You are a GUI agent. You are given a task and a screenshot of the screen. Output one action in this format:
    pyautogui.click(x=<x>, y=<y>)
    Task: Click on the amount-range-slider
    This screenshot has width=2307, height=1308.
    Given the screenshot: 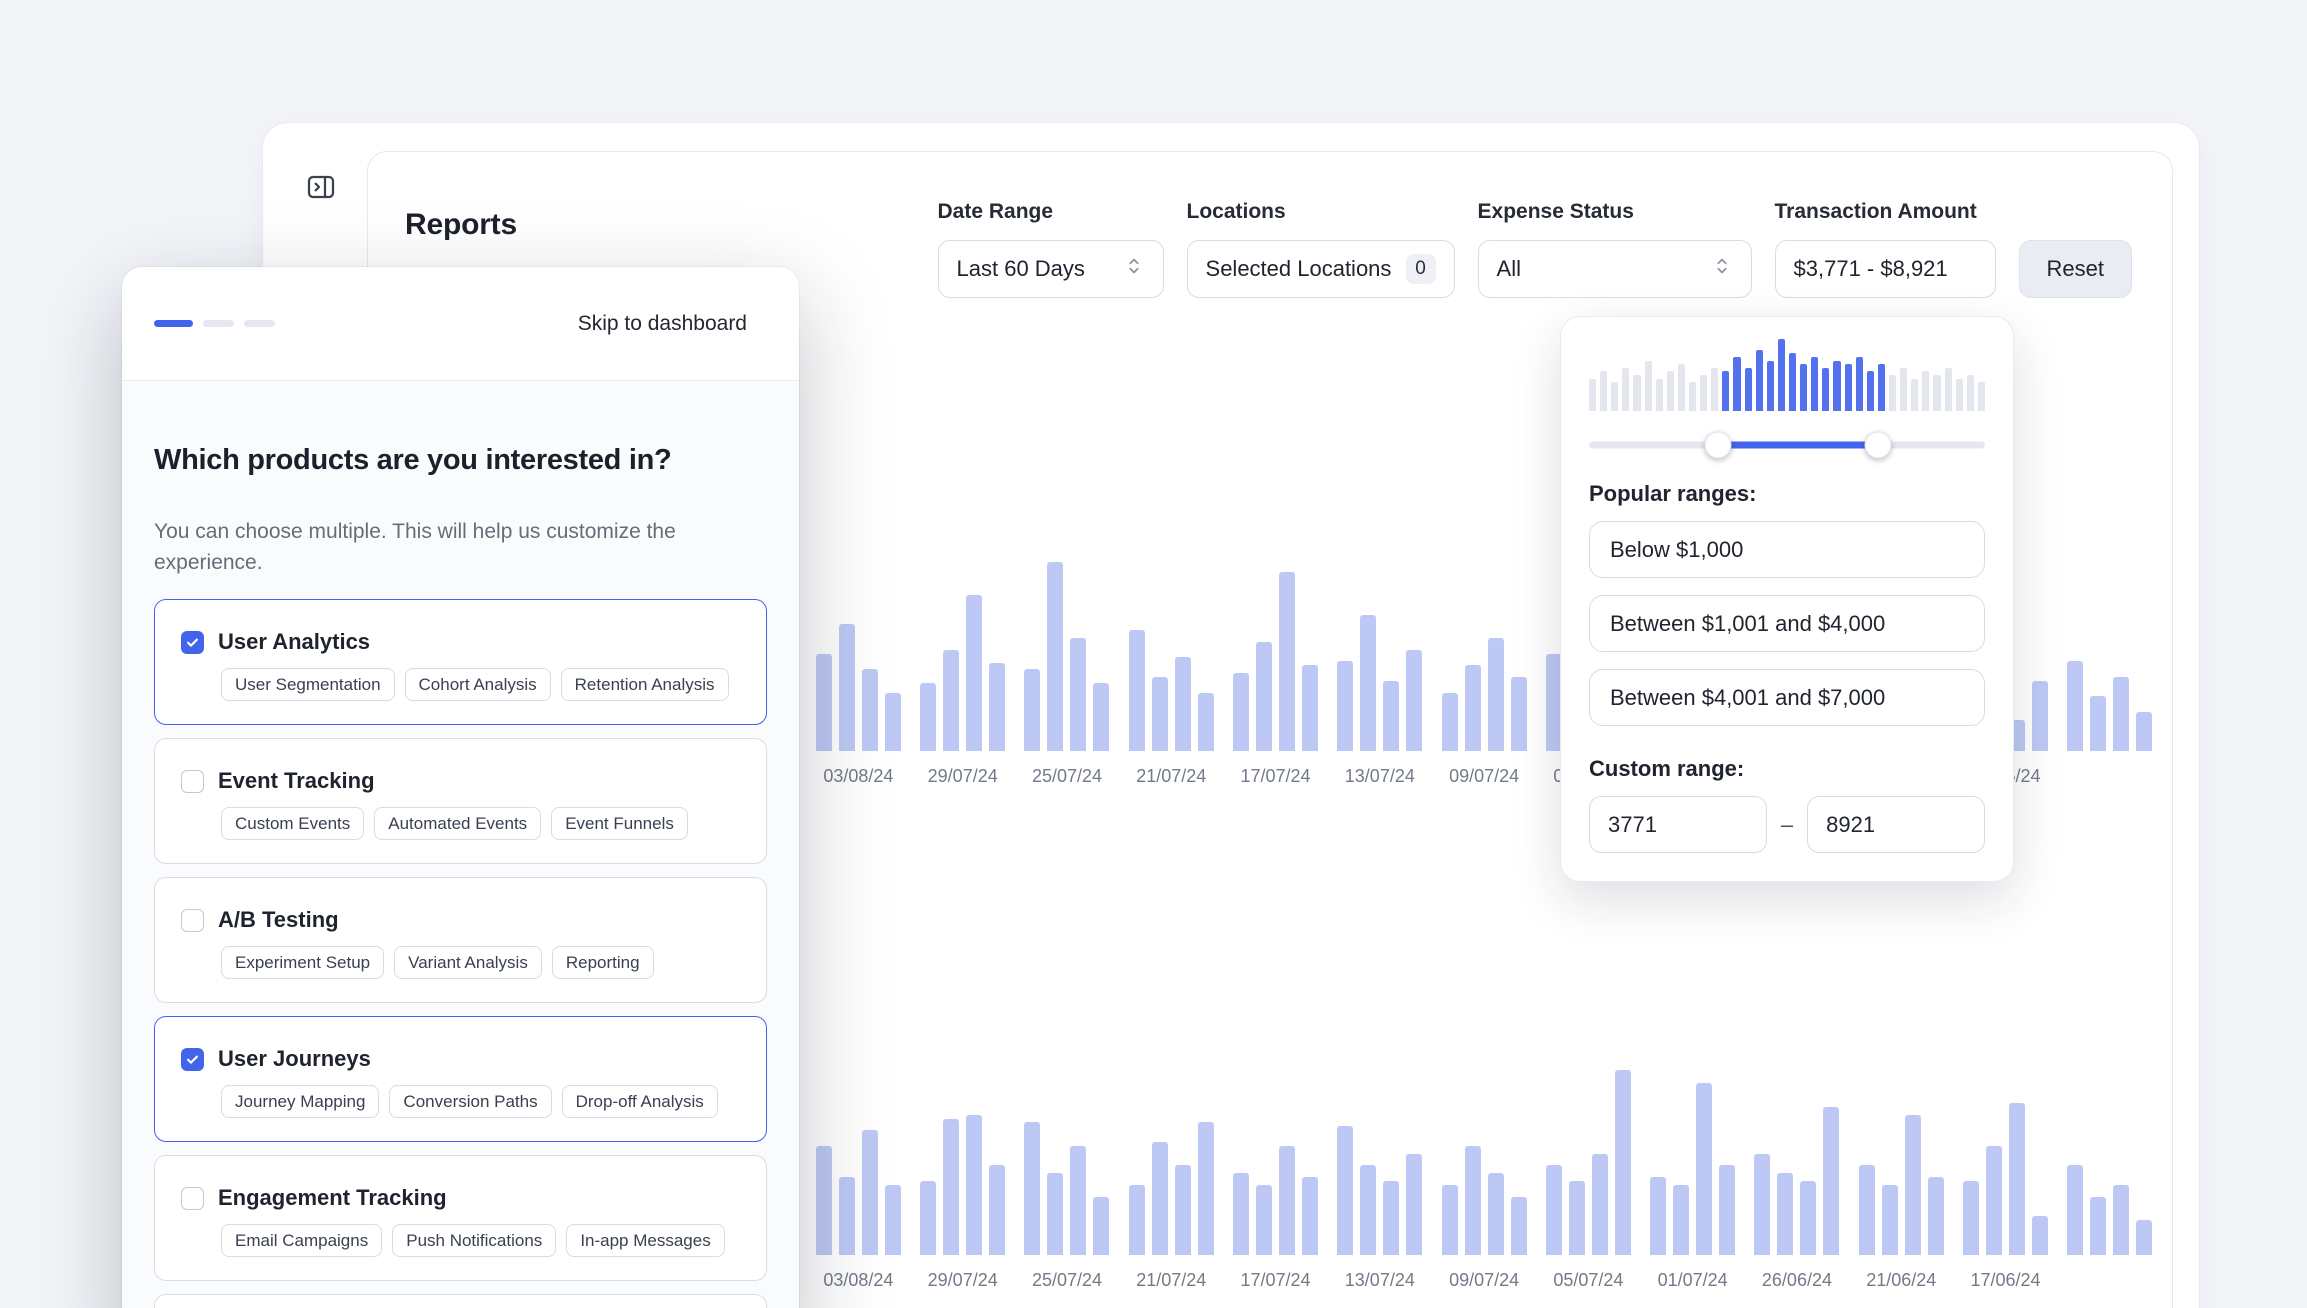 What is the action you would take?
    pyautogui.click(x=1787, y=445)
    